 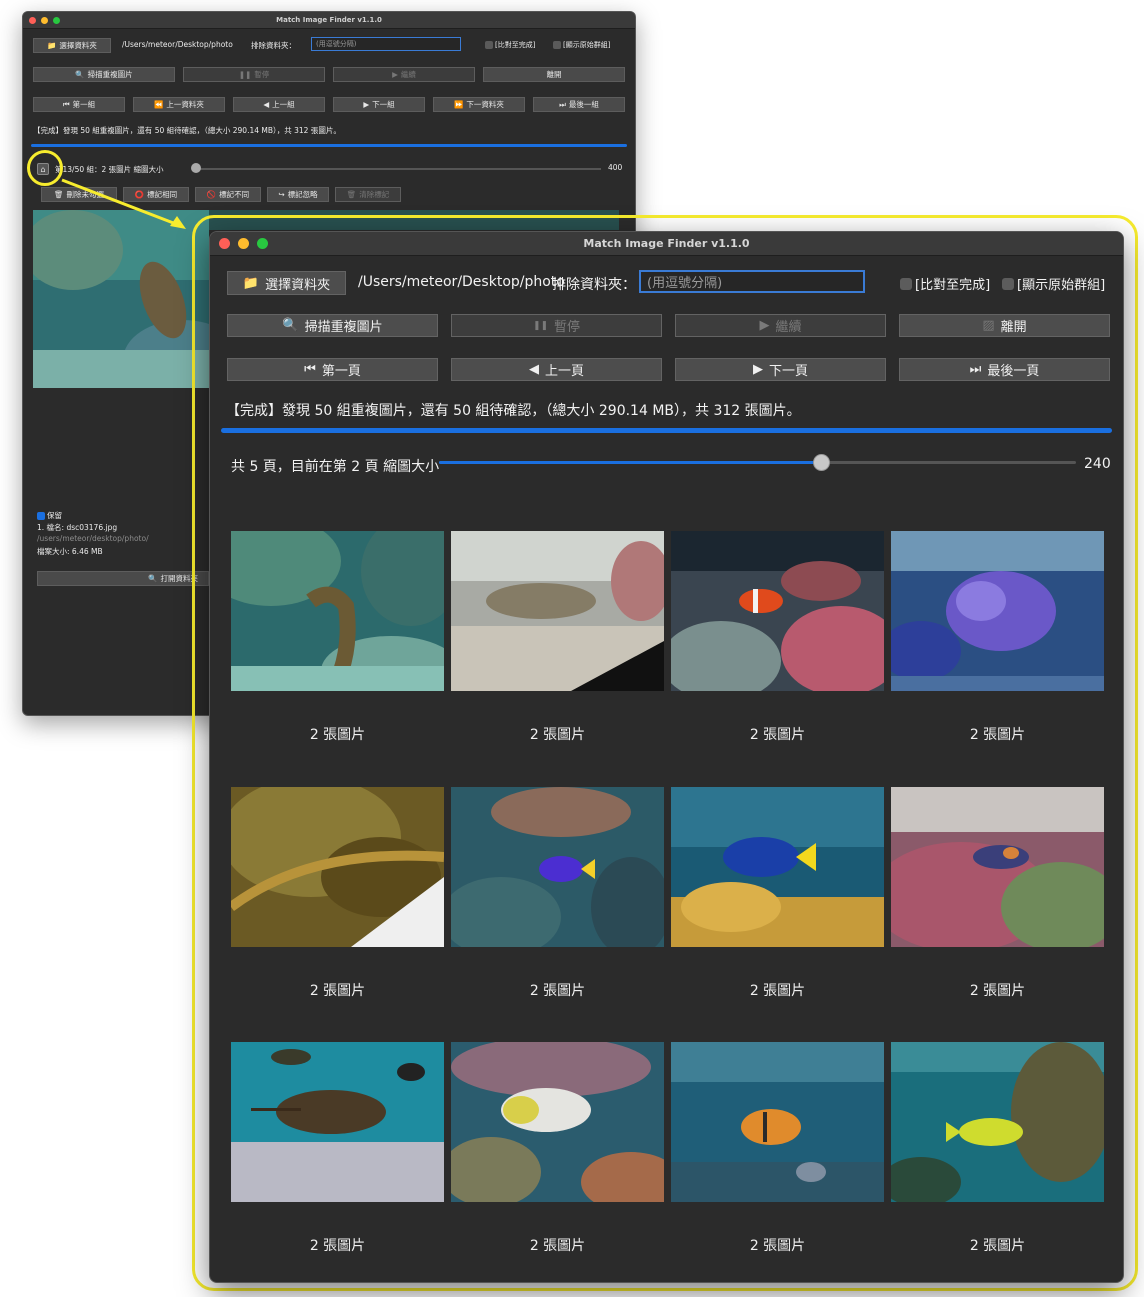 I want to click on thumb-blue-tang, so click(x=777, y=867).